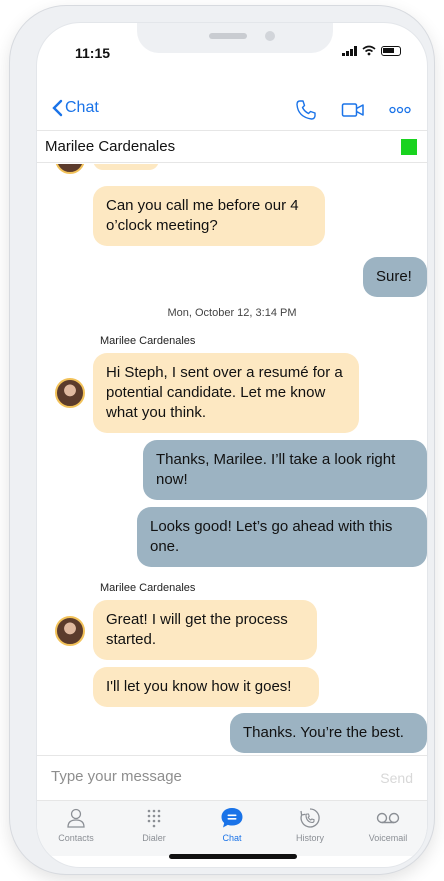  I want to click on notch, so click(235, 38).